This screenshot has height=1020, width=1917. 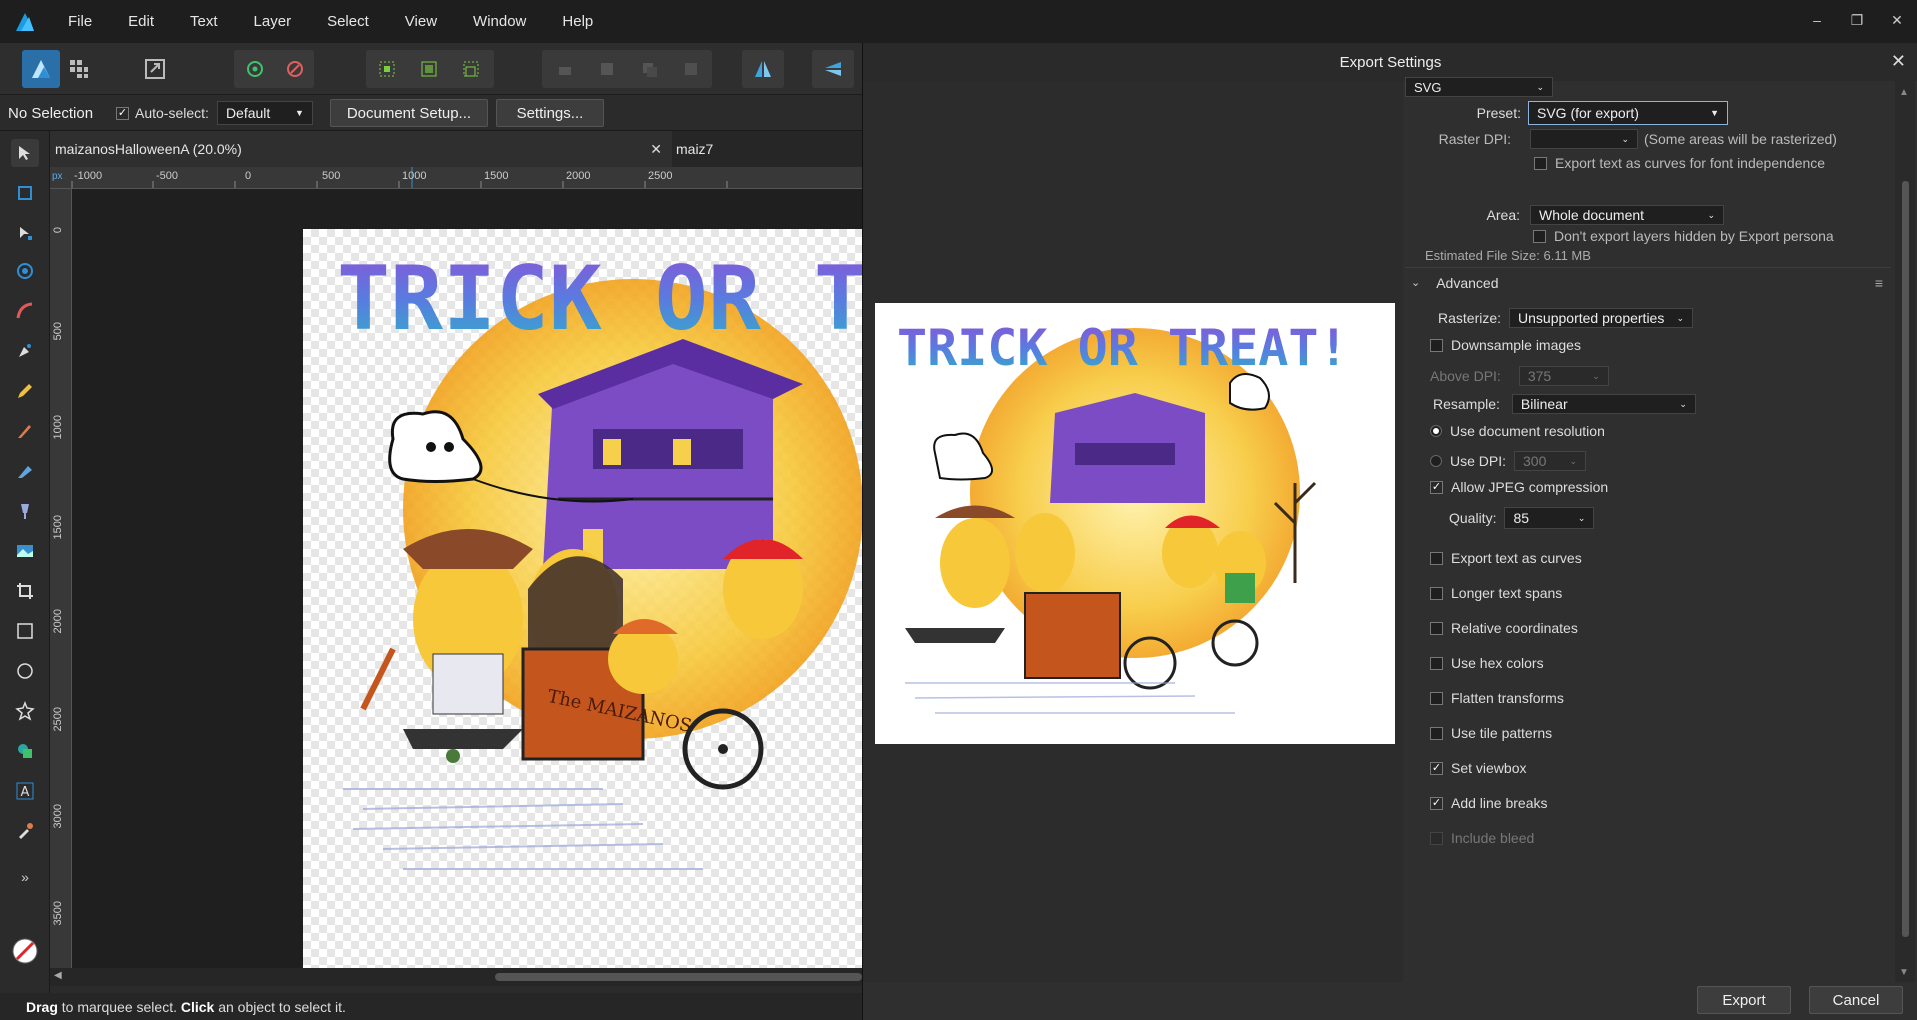 I want to click on export-button: Export, so click(x=1744, y=1000).